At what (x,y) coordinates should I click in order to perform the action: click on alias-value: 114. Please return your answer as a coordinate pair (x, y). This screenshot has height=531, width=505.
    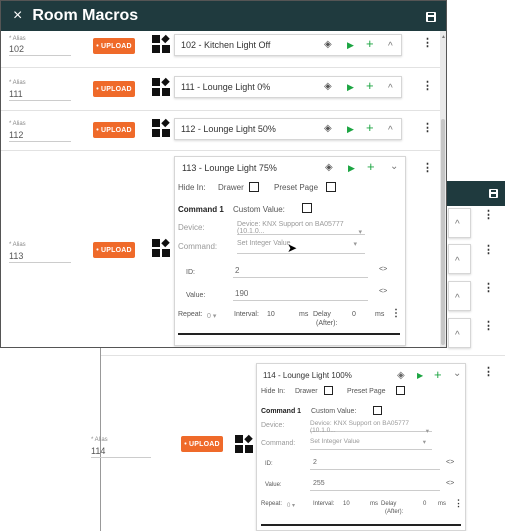
    Looking at the image, I should click on (98, 451).